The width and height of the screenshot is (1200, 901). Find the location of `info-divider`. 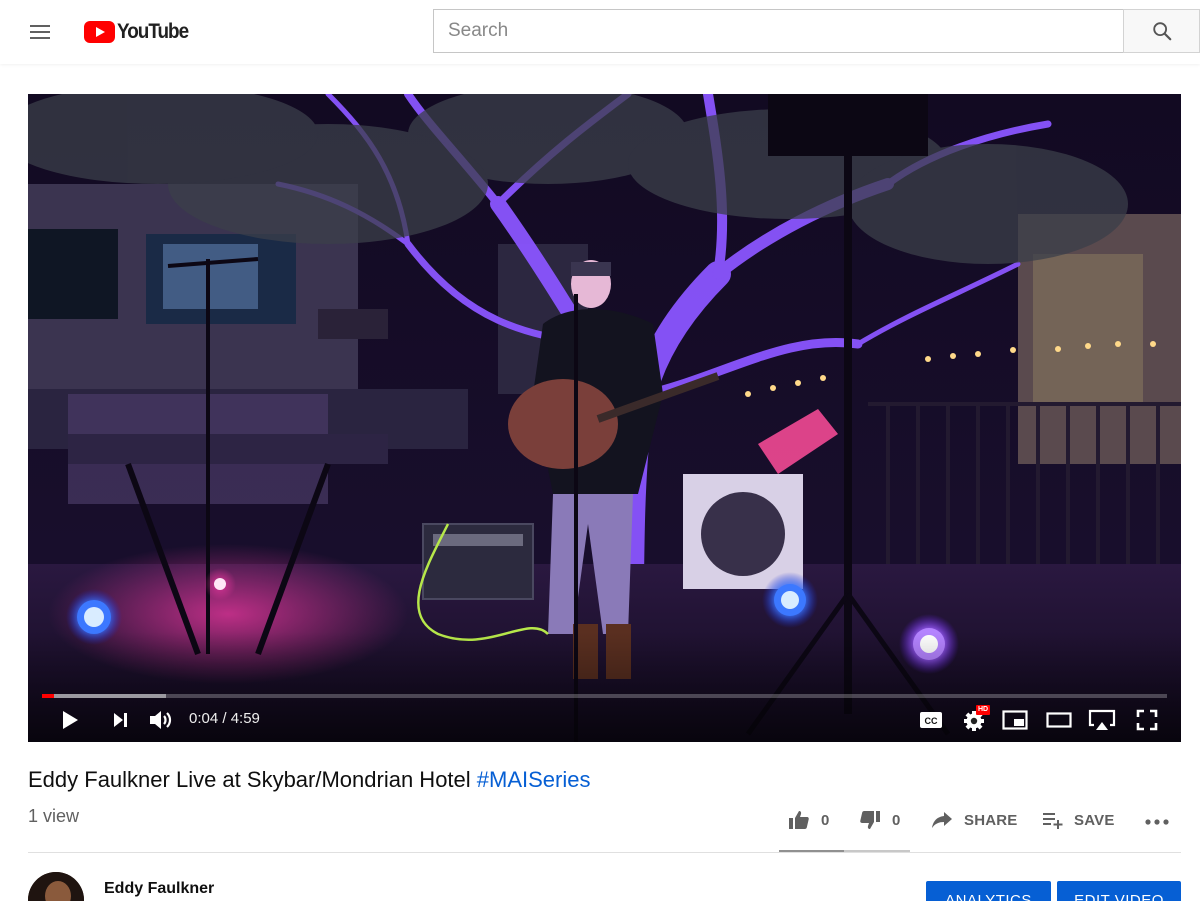

info-divider is located at coordinates (604, 852).